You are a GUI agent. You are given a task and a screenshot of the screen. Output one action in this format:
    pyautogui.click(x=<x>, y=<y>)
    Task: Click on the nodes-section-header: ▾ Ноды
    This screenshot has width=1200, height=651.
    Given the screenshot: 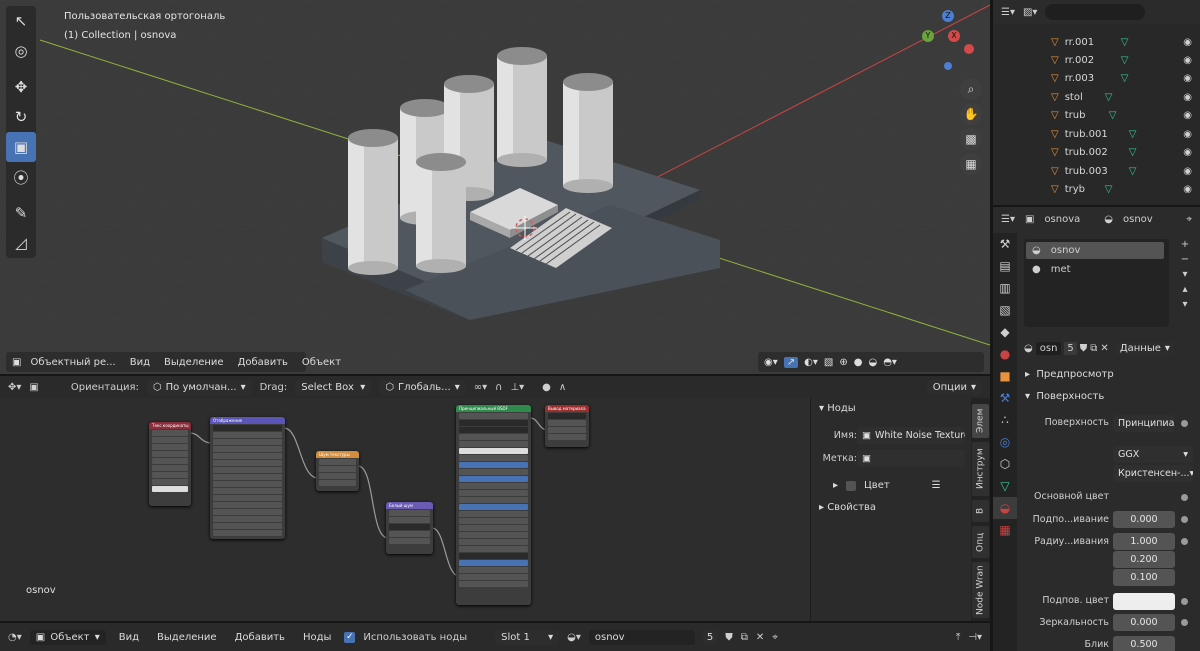 What is the action you would take?
    pyautogui.click(x=837, y=408)
    